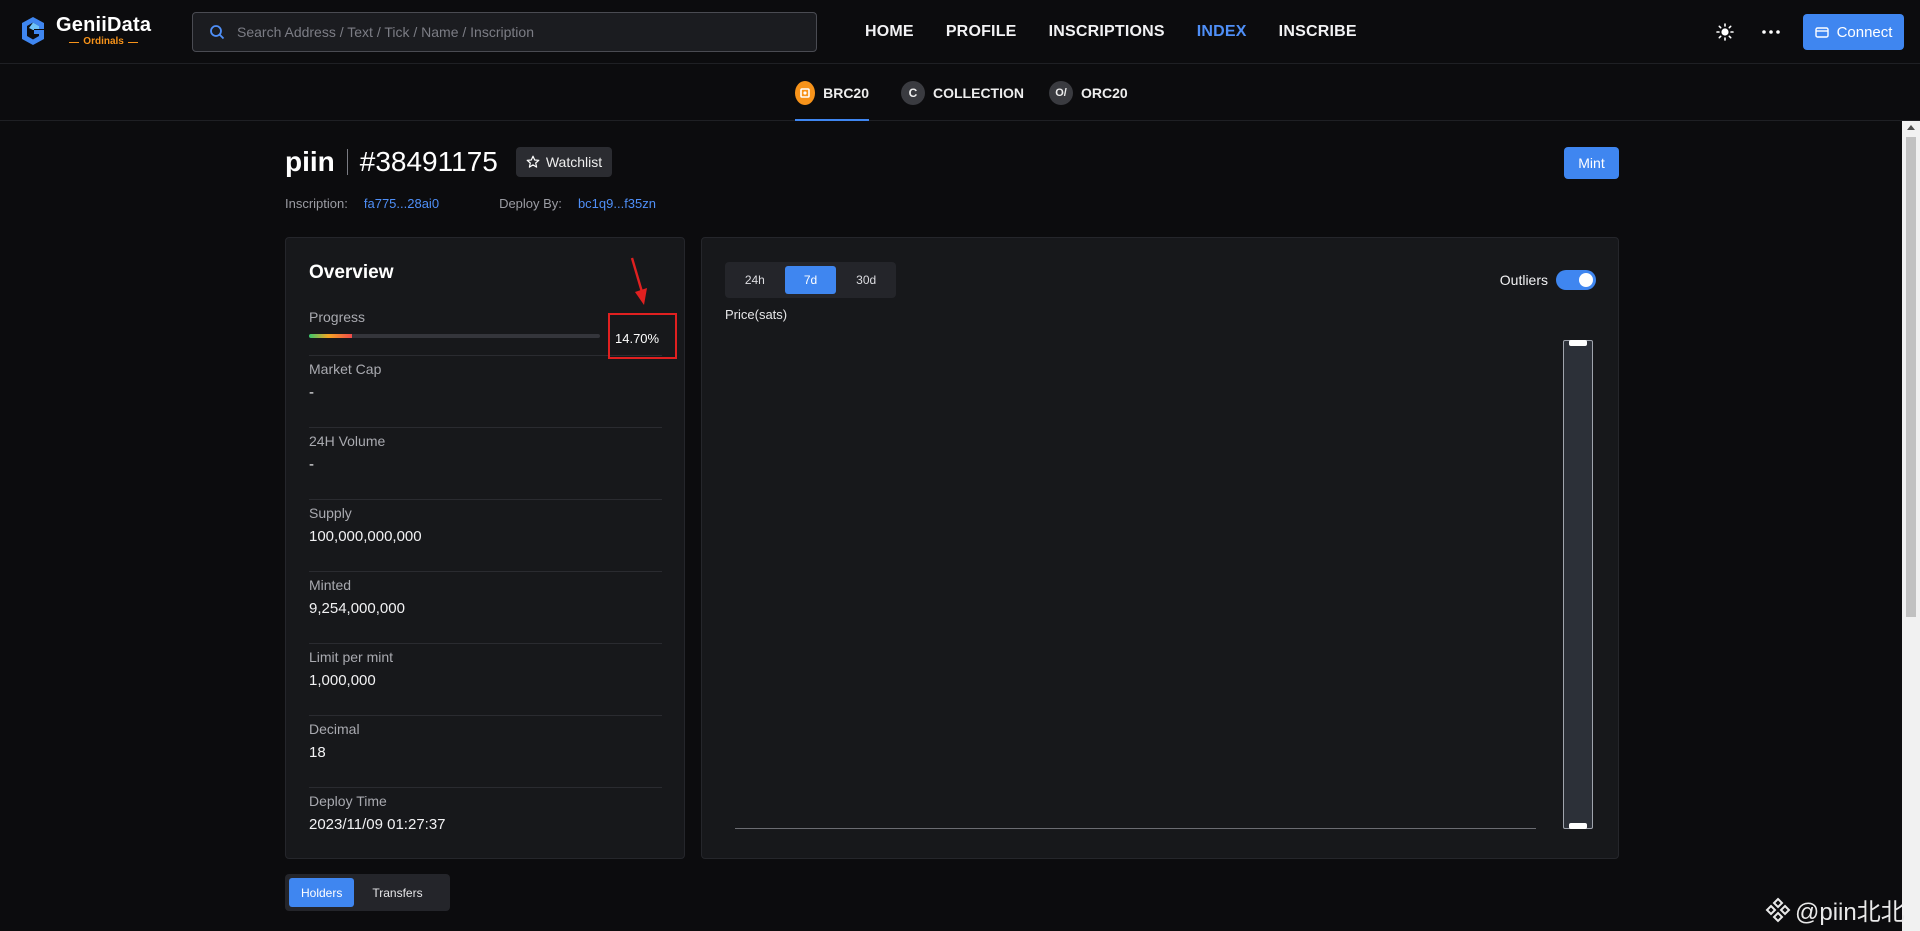  What do you see at coordinates (334, 729) in the screenshot?
I see `decimal-label: Decimal` at bounding box center [334, 729].